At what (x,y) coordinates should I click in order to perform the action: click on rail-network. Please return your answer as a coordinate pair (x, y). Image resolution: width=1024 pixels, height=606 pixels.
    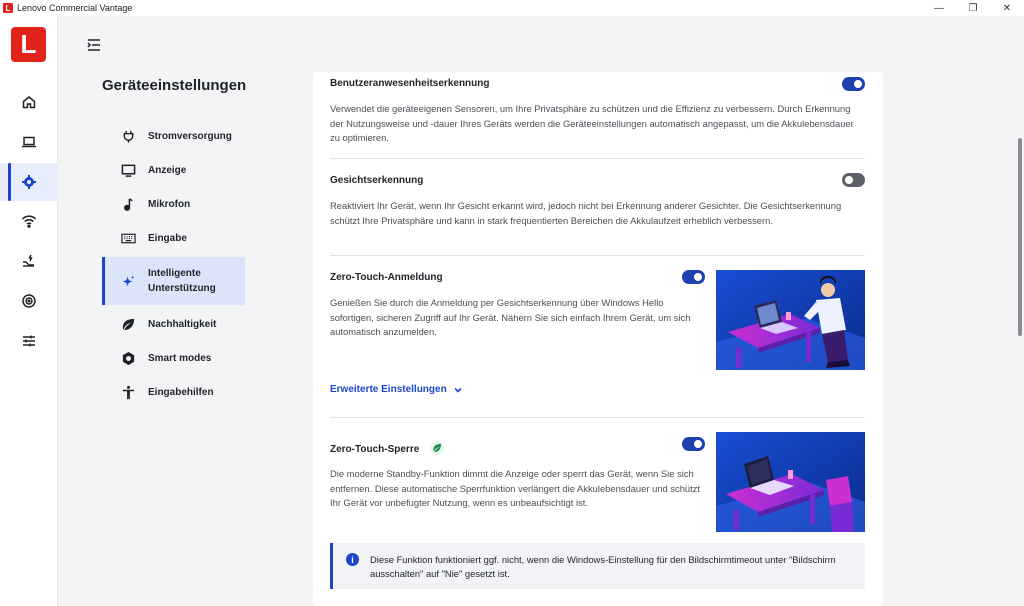
    Looking at the image, I should click on (29, 221).